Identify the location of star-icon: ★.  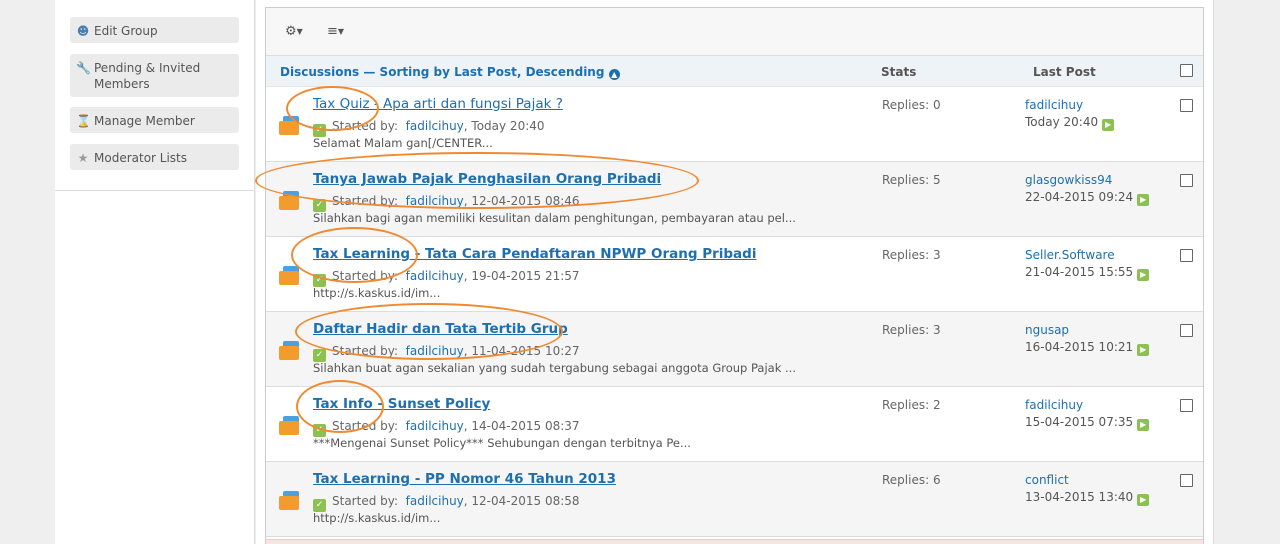
(83, 158).